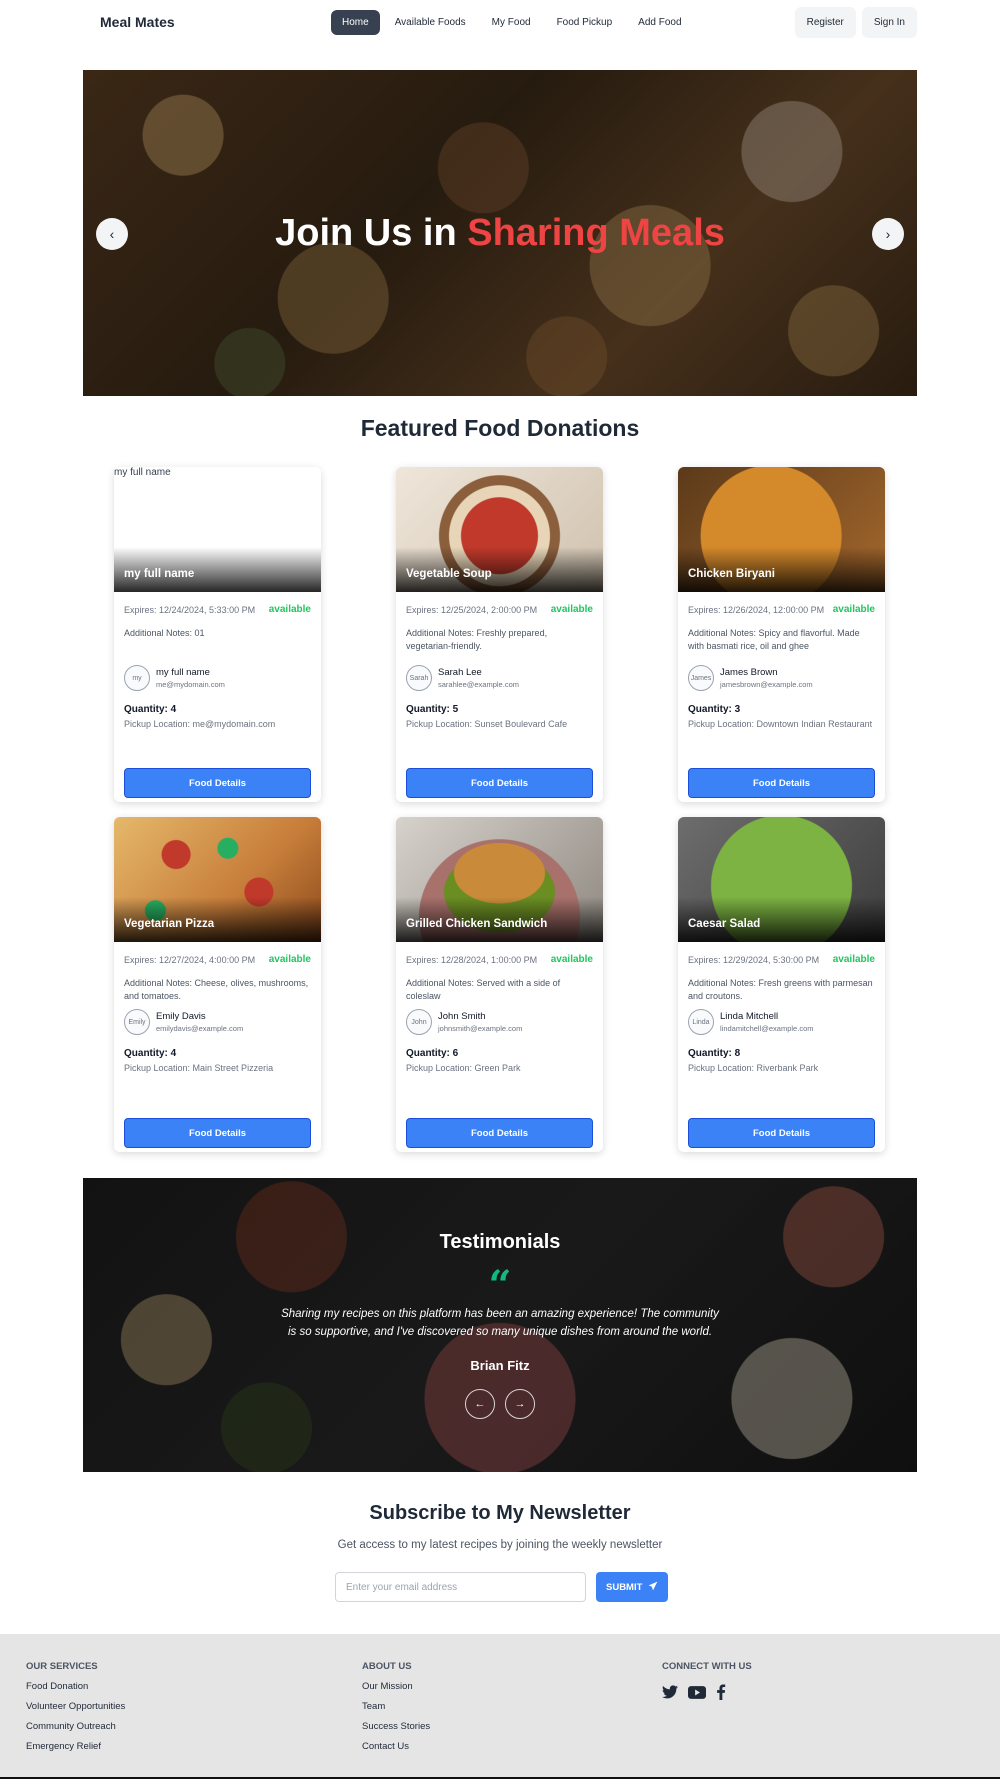 The height and width of the screenshot is (1779, 1000). What do you see at coordinates (754, 959) in the screenshot?
I see `expiry-date: Expires: 12/29/2024, 5:30:00 PM` at bounding box center [754, 959].